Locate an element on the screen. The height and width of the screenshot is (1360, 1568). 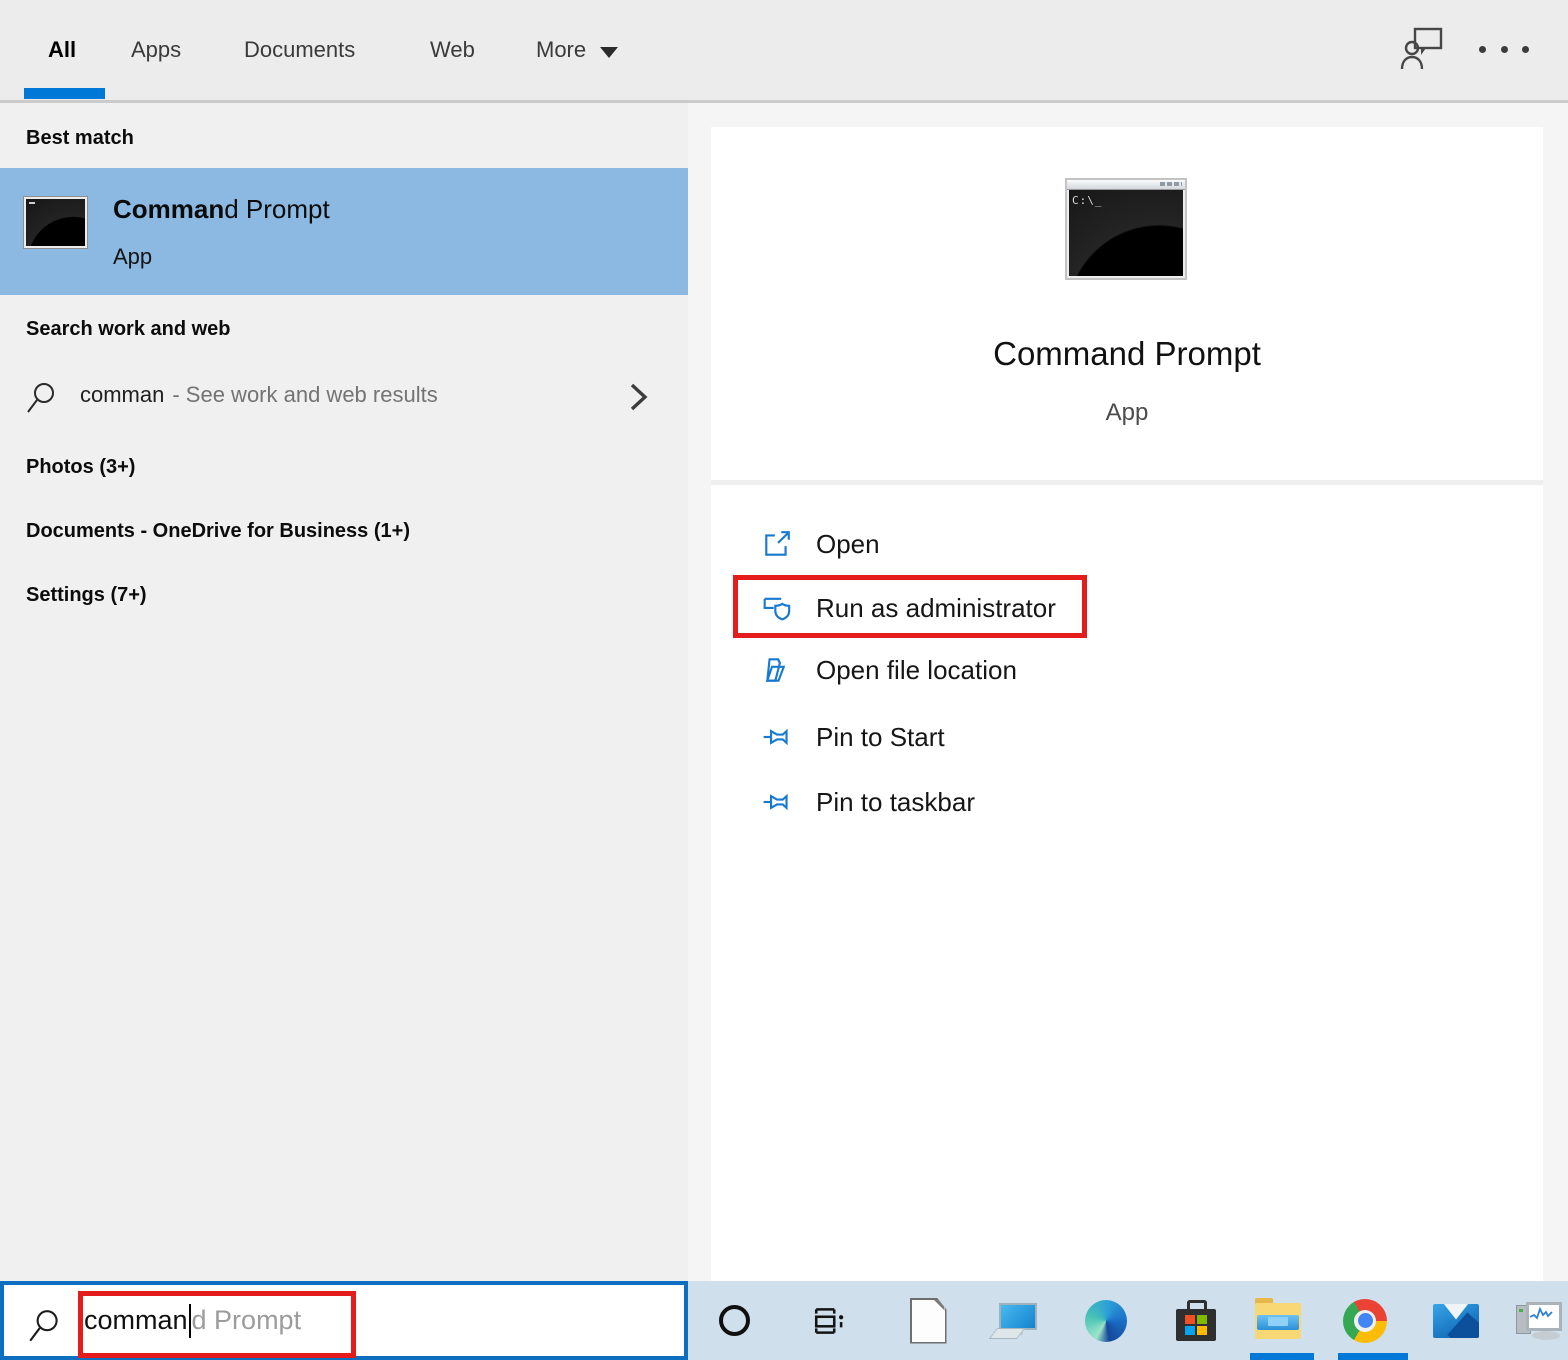
search-input-text: comman d Prompt is located at coordinates (192, 1320).